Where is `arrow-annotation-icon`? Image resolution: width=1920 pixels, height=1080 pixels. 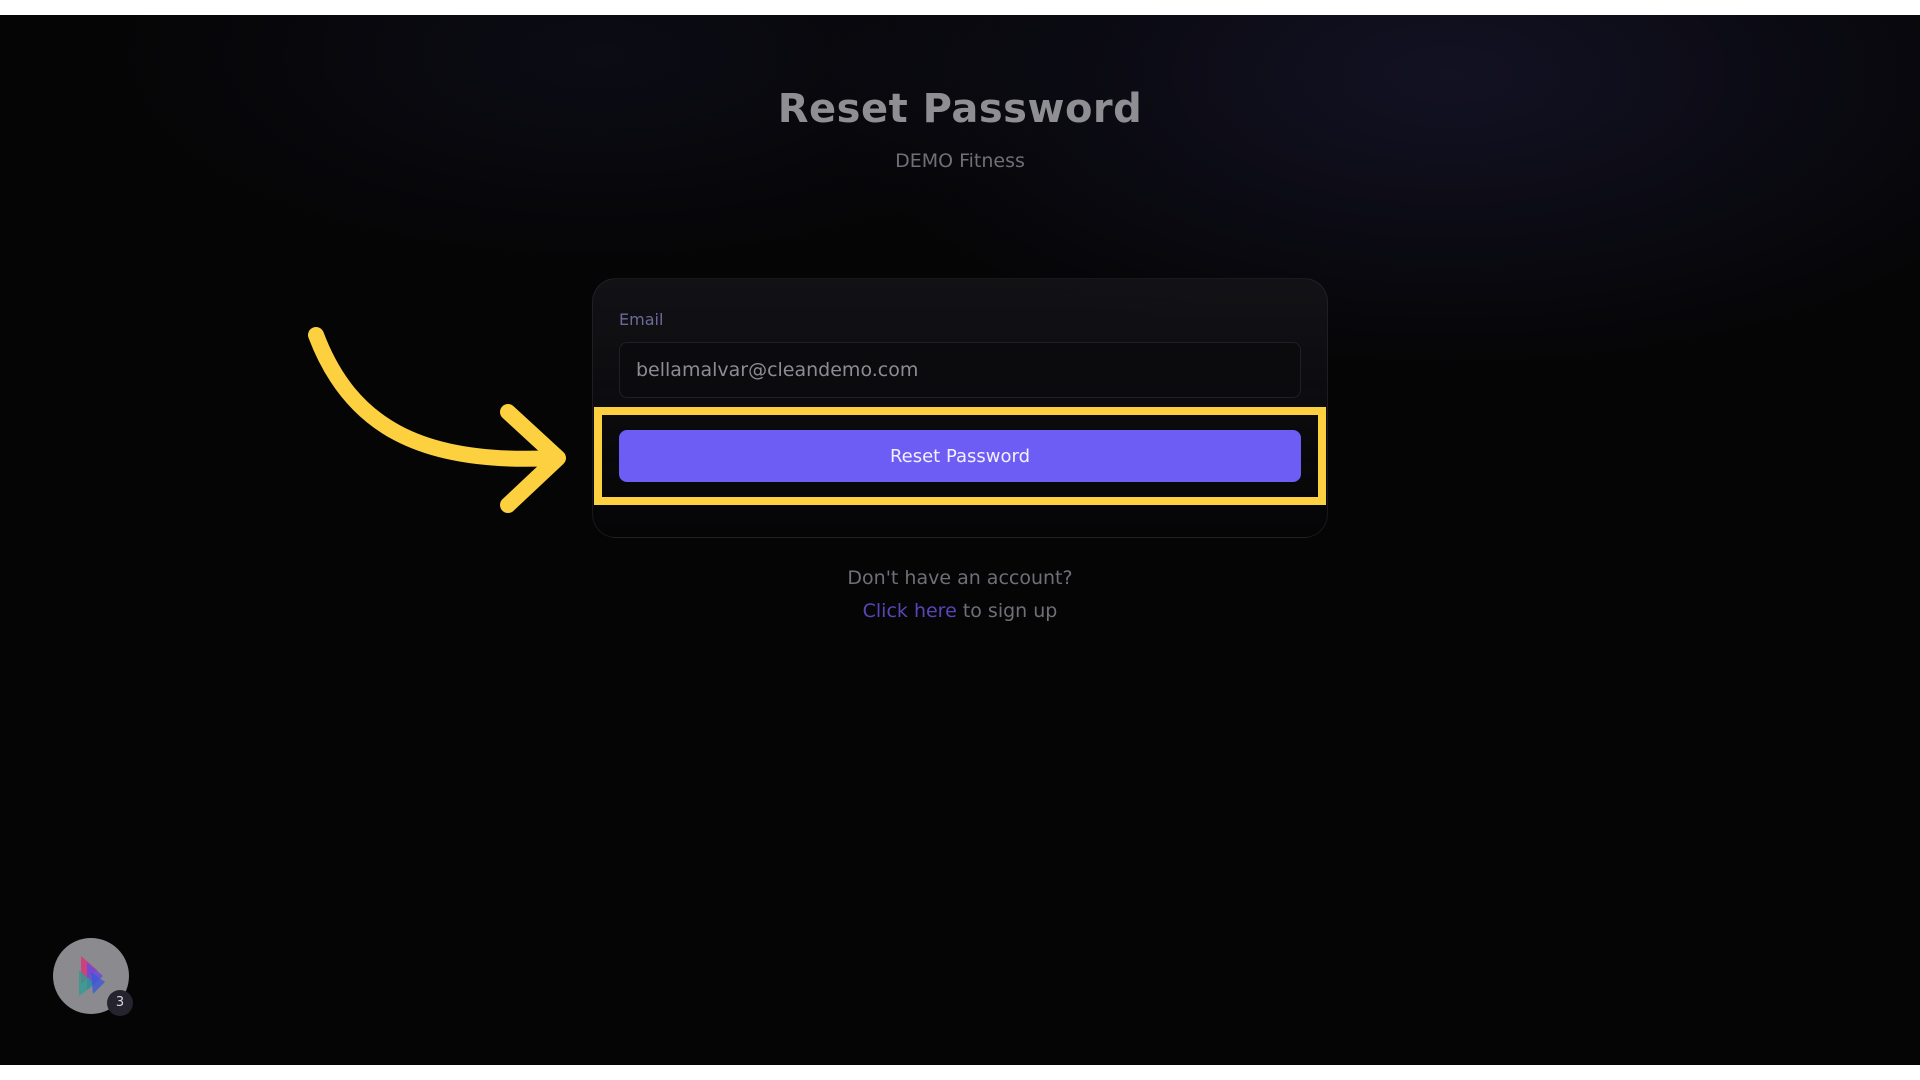
arrow-annotation-icon is located at coordinates (437, 420).